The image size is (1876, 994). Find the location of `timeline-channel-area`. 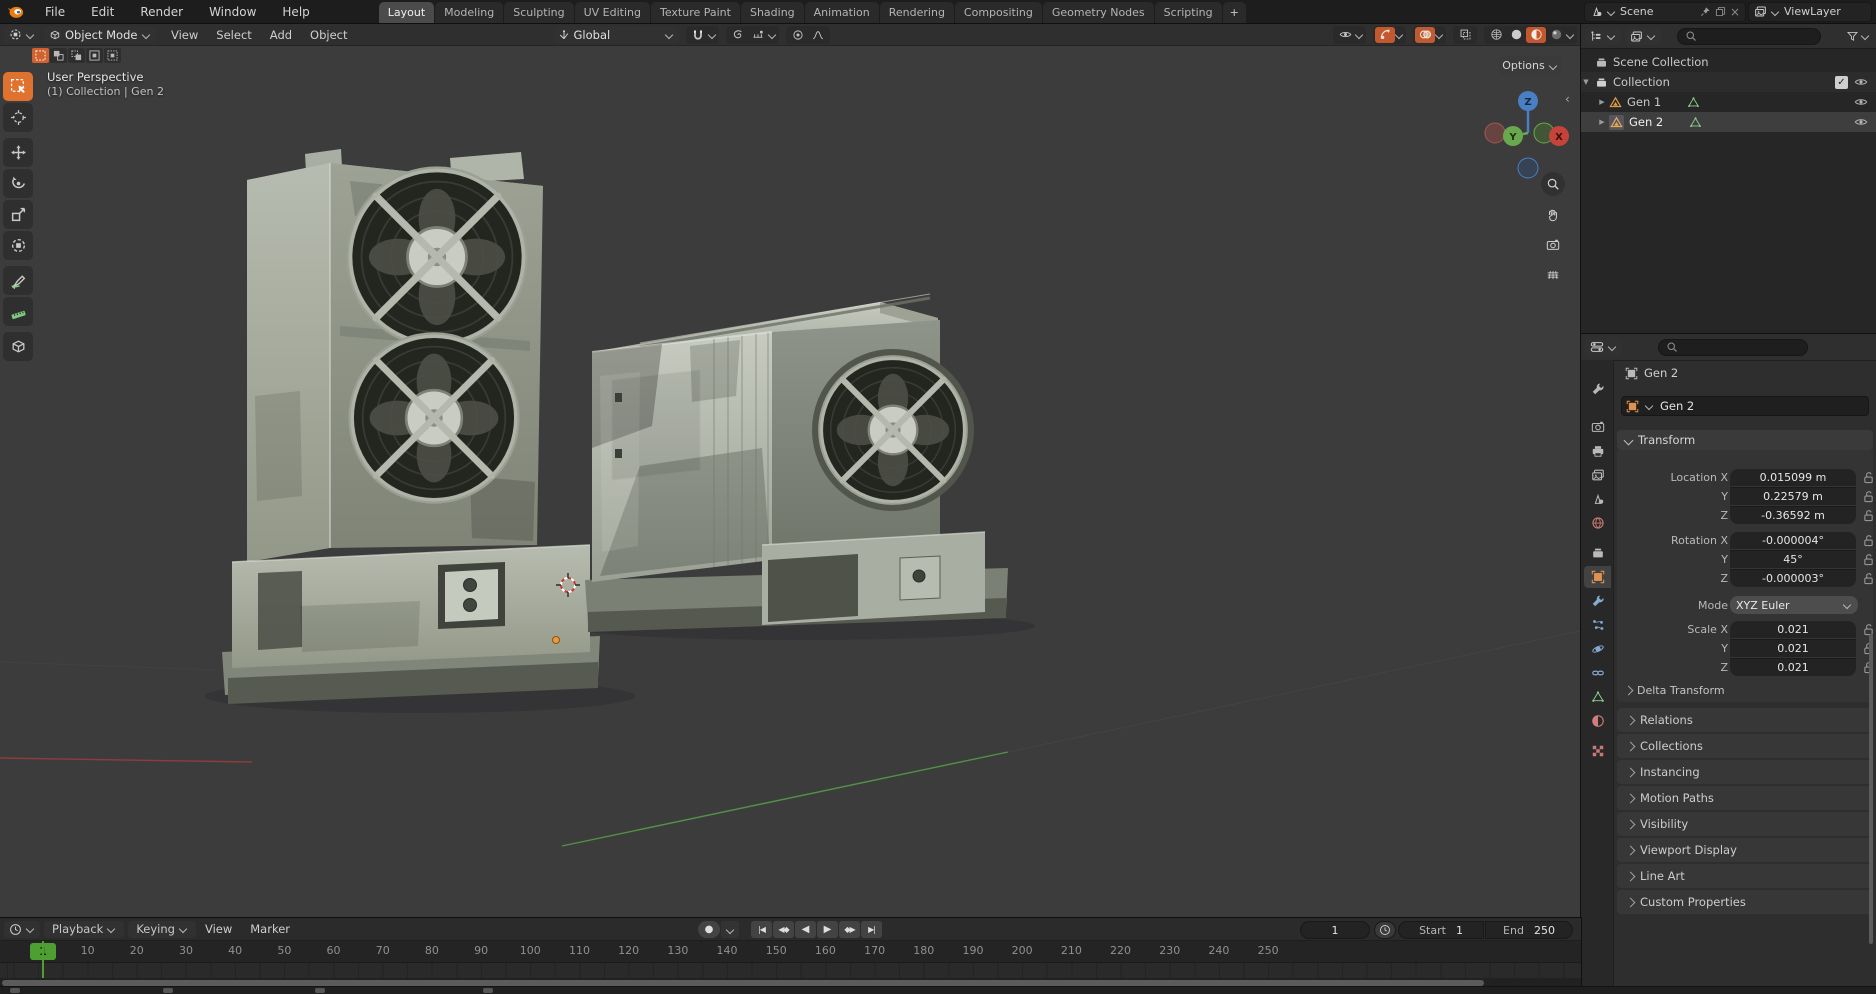

timeline-channel-area is located at coordinates (790, 970).